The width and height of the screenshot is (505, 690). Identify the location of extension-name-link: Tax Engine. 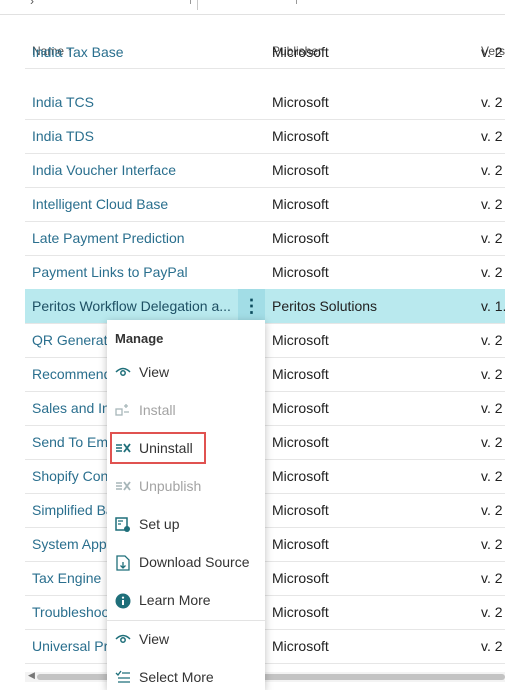
(66, 578).